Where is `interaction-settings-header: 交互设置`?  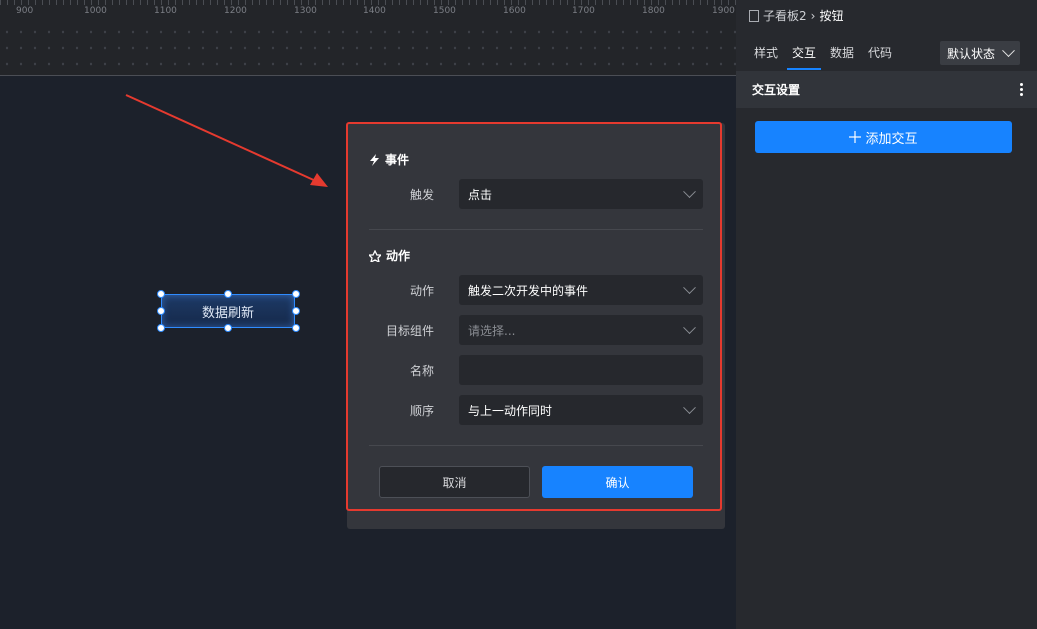
interaction-settings-header: 交互设置 is located at coordinates (886, 89).